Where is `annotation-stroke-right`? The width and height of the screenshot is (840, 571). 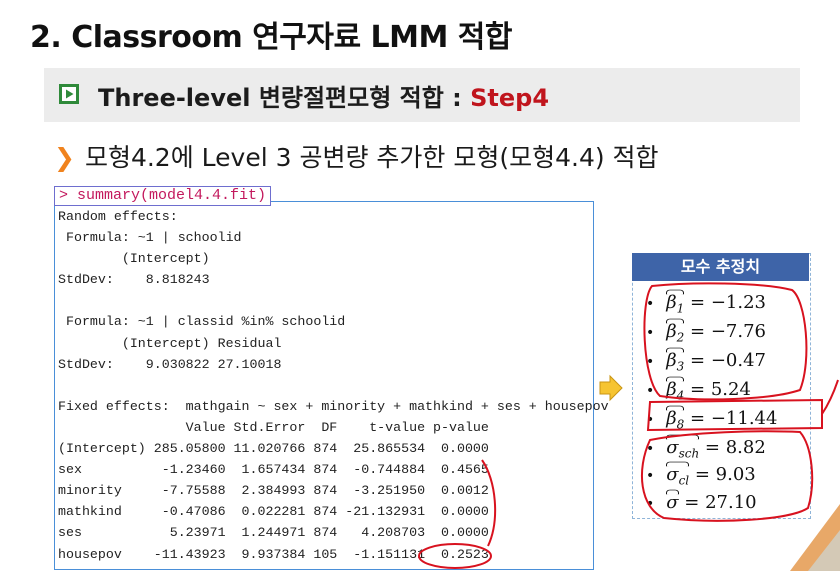
annotation-stroke-right is located at coordinates (830, 397).